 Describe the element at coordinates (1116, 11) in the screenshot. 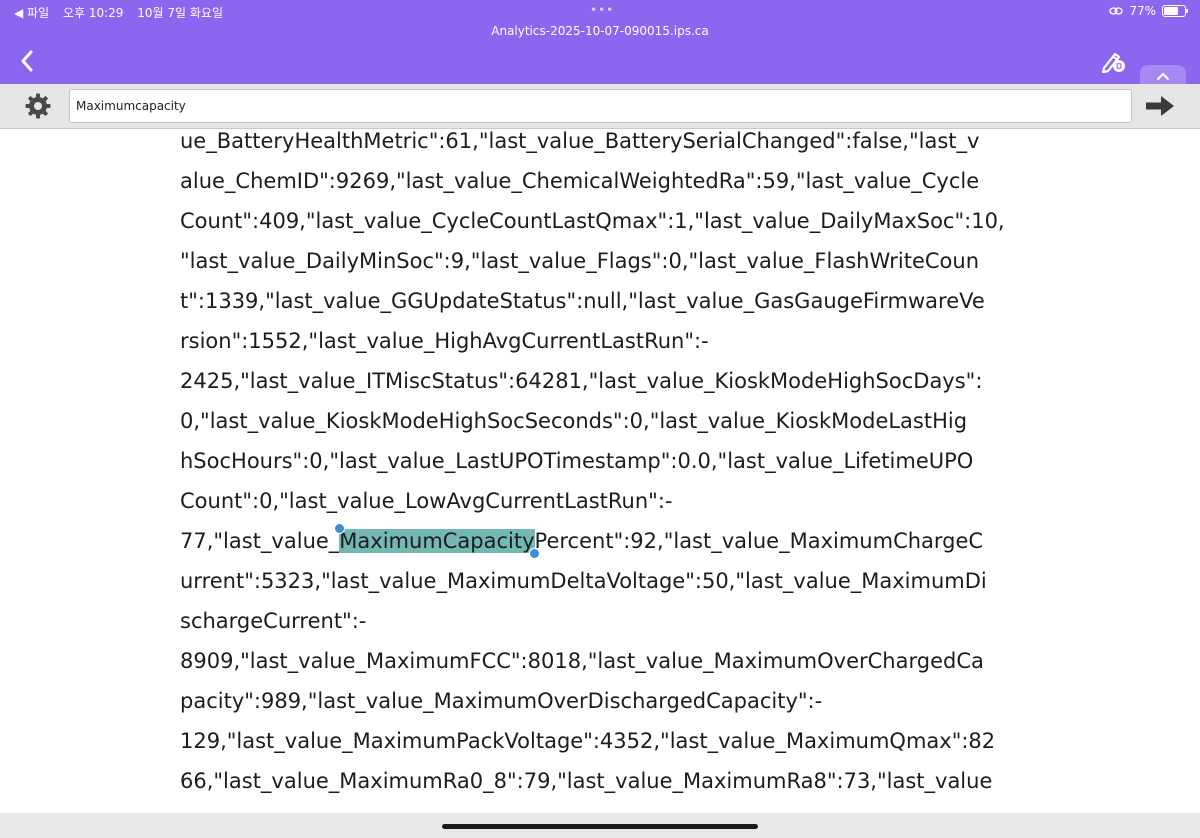

I see `link-icon` at that location.